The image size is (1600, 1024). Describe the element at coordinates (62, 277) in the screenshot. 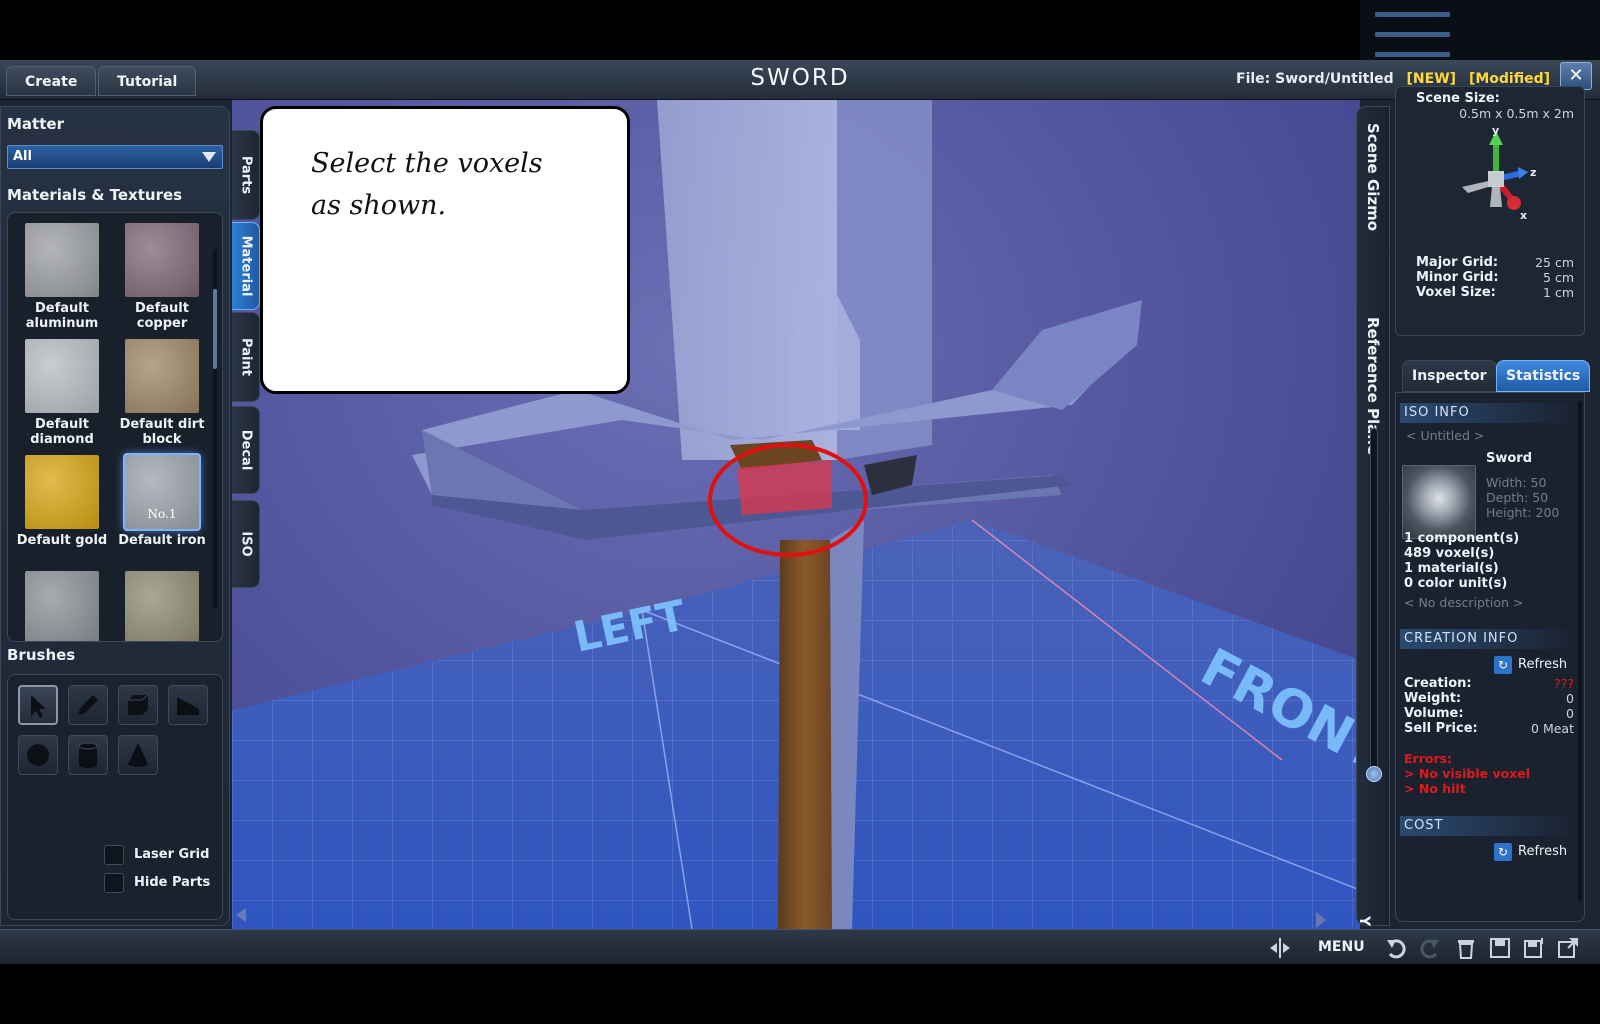

I see `material-item: Default aluminum` at that location.